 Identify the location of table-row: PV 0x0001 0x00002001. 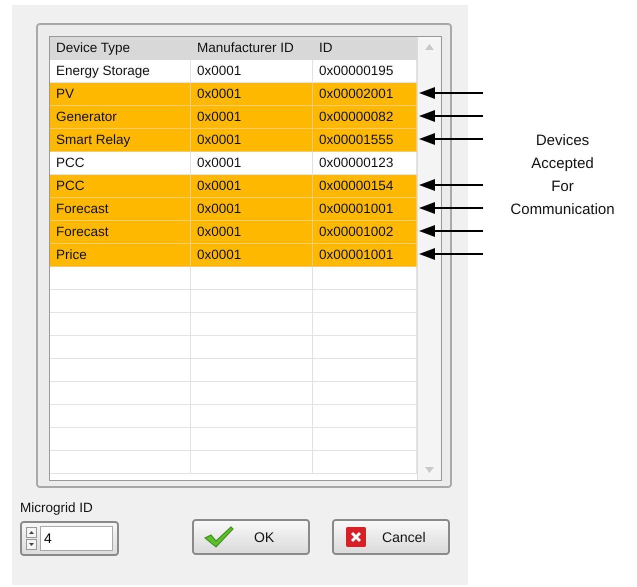
(233, 94).